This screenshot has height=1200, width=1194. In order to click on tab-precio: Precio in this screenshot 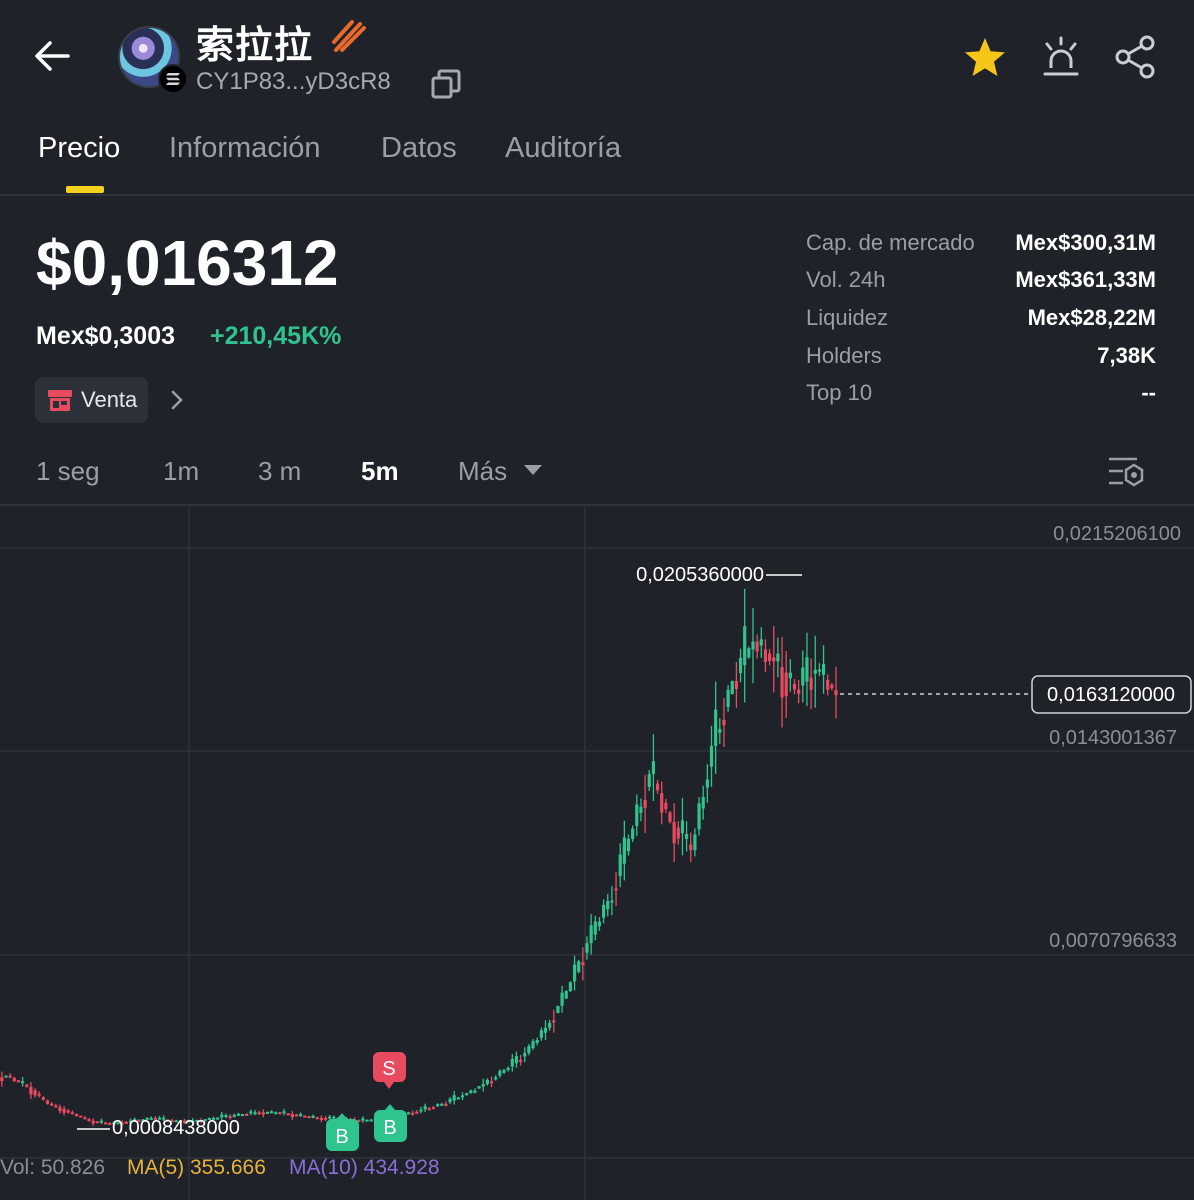, I will do `click(79, 148)`.